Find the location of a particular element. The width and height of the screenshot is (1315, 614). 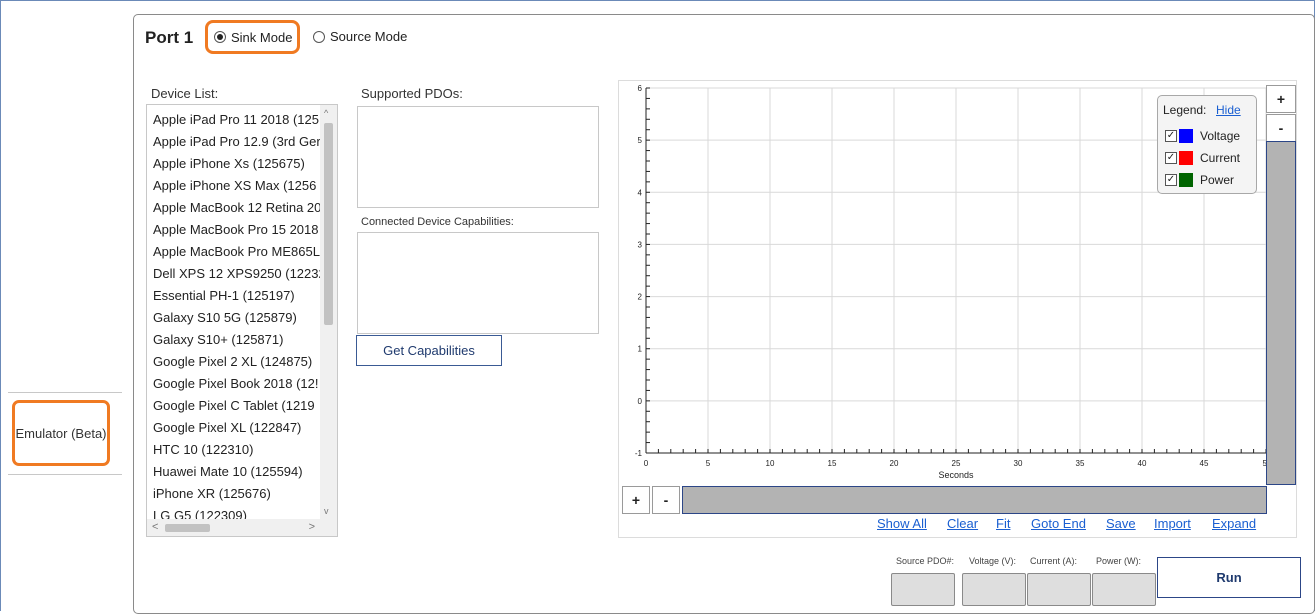

voltage-field is located at coordinates (994, 589).